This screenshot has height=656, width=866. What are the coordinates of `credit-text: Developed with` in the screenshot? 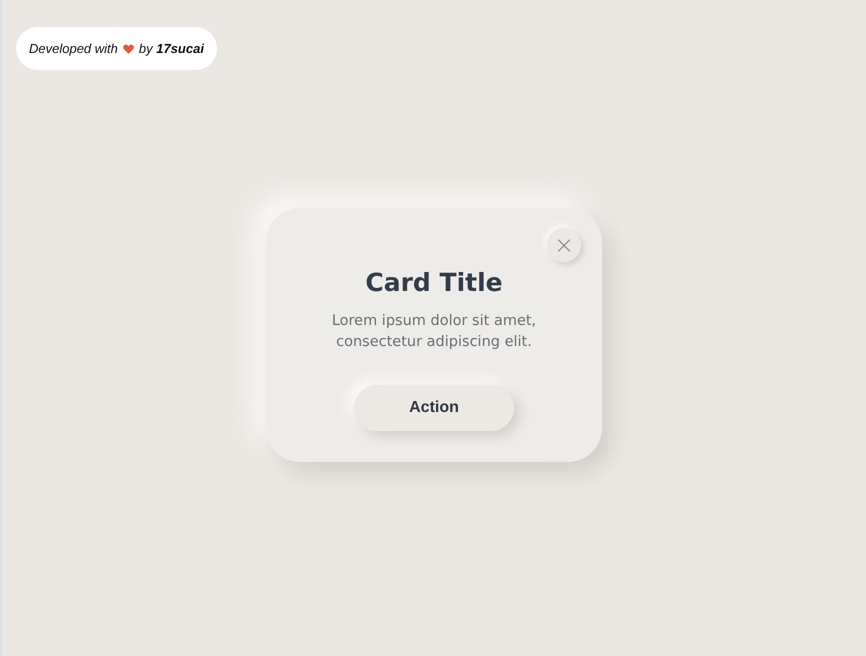 It's located at (73, 48).